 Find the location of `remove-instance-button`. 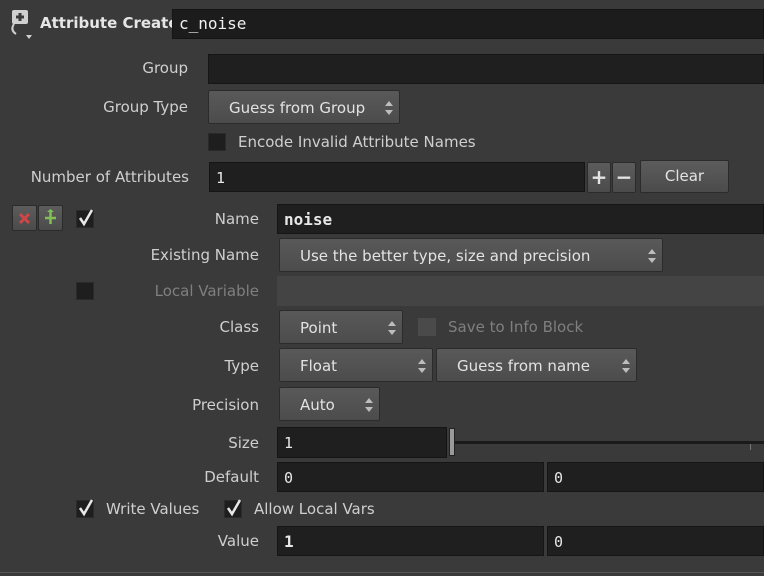

remove-instance-button is located at coordinates (24, 218).